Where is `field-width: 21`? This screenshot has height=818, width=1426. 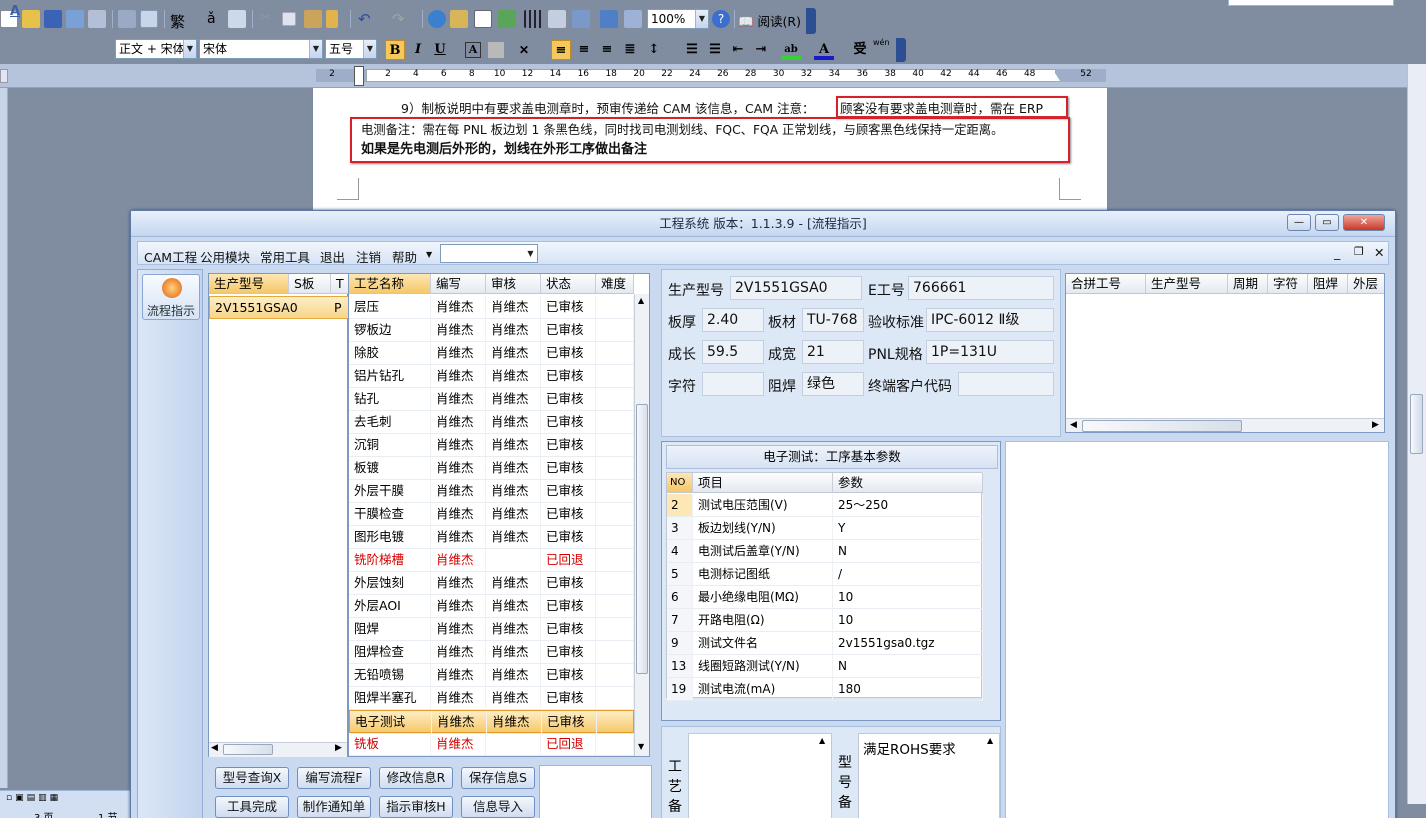
field-width: 21 is located at coordinates (833, 352).